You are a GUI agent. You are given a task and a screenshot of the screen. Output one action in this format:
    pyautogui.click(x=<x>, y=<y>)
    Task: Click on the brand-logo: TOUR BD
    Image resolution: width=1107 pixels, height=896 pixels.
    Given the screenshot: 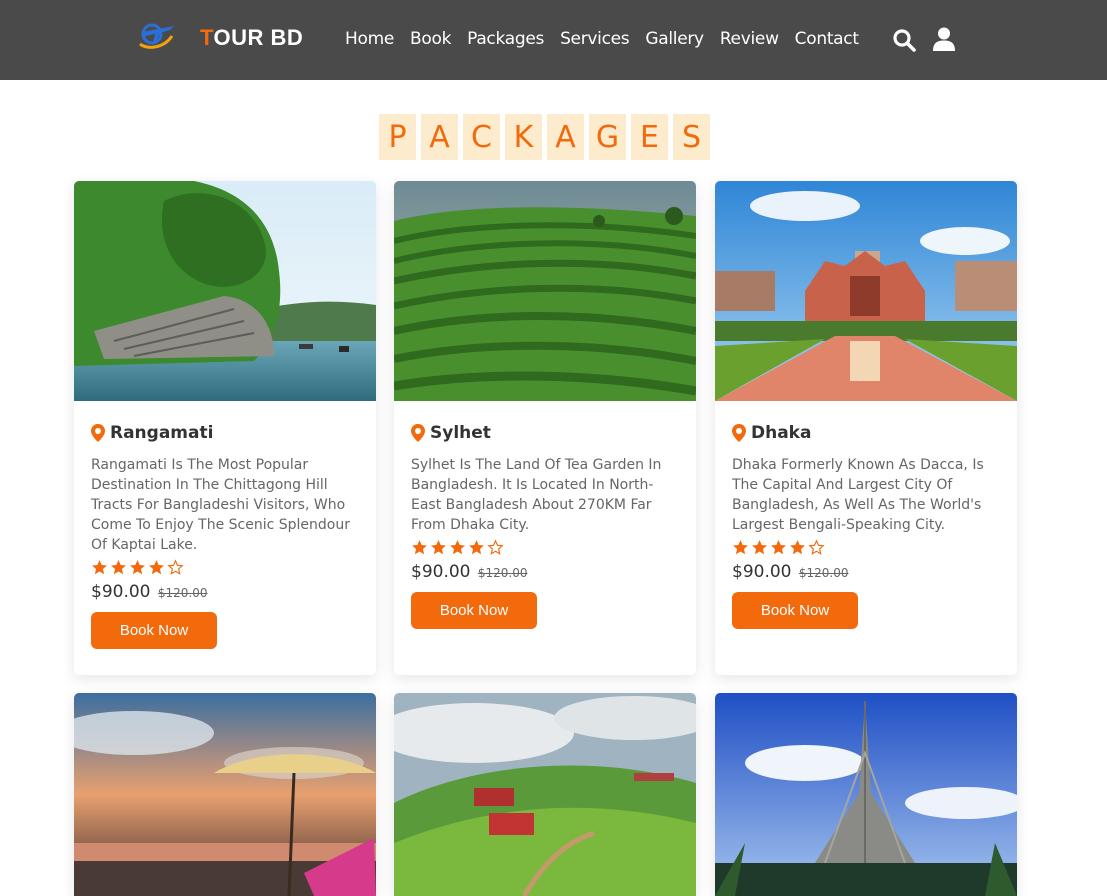 What is the action you would take?
    pyautogui.click(x=251, y=38)
    